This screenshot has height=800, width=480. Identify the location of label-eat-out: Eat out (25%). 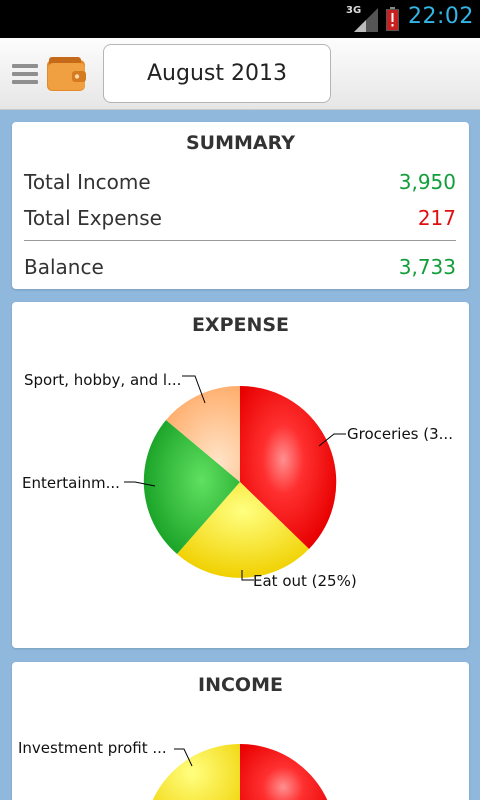
(305, 581).